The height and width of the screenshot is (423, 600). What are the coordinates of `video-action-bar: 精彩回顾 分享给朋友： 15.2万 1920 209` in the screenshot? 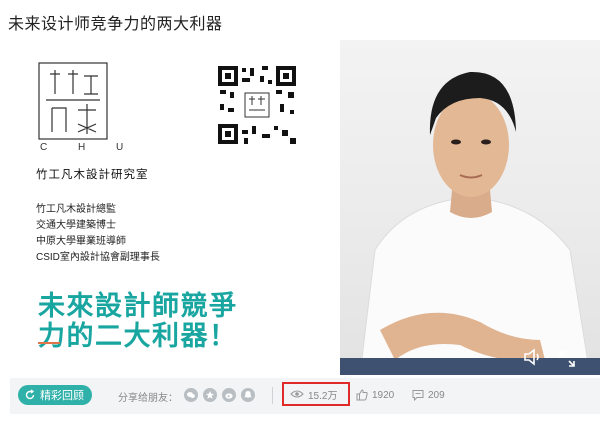 It's located at (305, 396).